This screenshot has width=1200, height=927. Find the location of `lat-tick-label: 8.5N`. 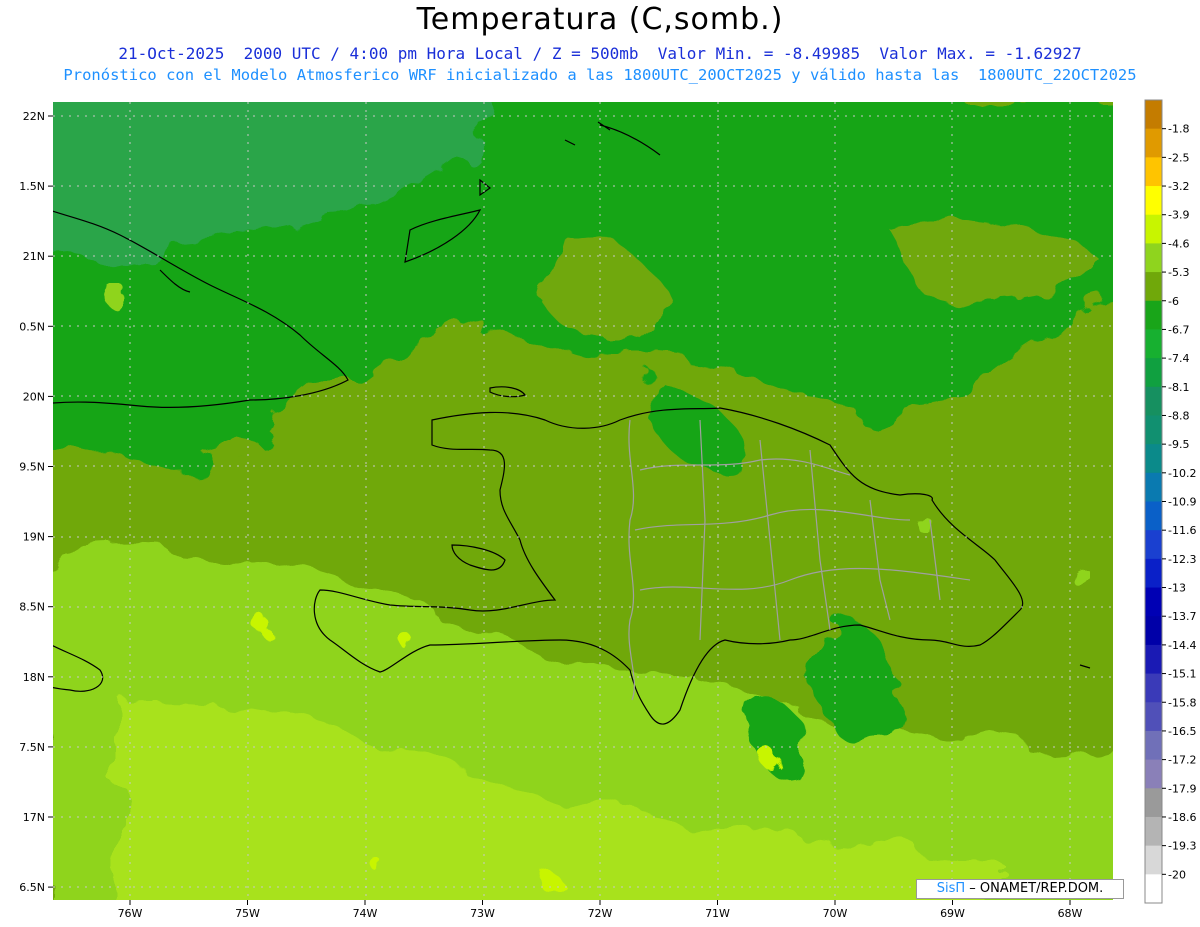

lat-tick-label: 8.5N is located at coordinates (32, 607).